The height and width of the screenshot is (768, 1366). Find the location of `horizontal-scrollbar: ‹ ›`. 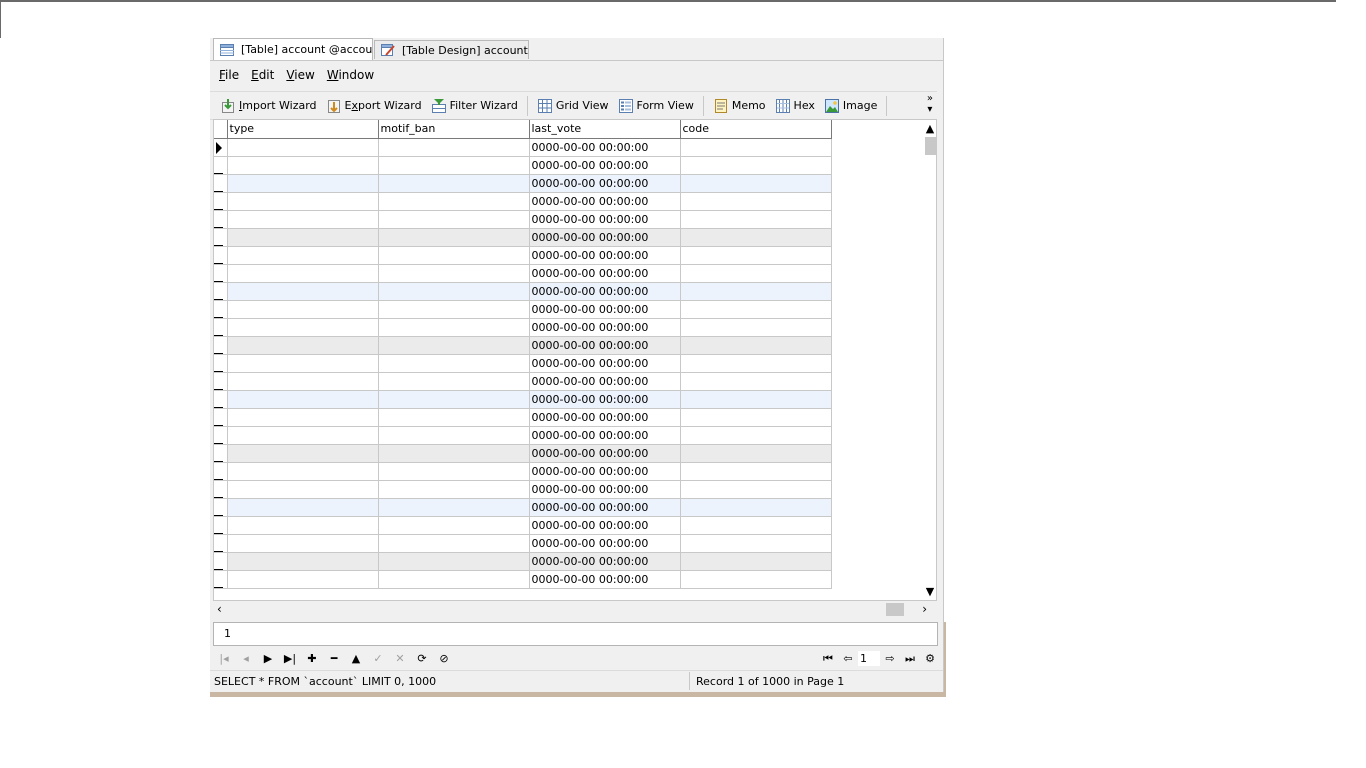

horizontal-scrollbar: ‹ › is located at coordinates (575, 609).